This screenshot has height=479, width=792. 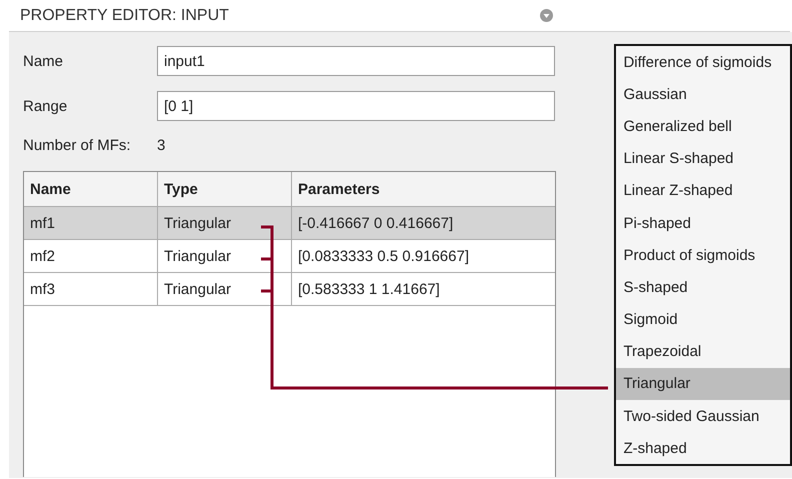 What do you see at coordinates (703, 255) in the screenshot?
I see `list-item: Product of sigmoids` at bounding box center [703, 255].